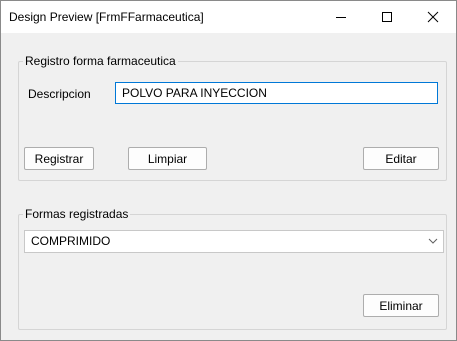 The image size is (457, 341). What do you see at coordinates (59, 94) in the screenshot?
I see `descripcion-label: Descripcion` at bounding box center [59, 94].